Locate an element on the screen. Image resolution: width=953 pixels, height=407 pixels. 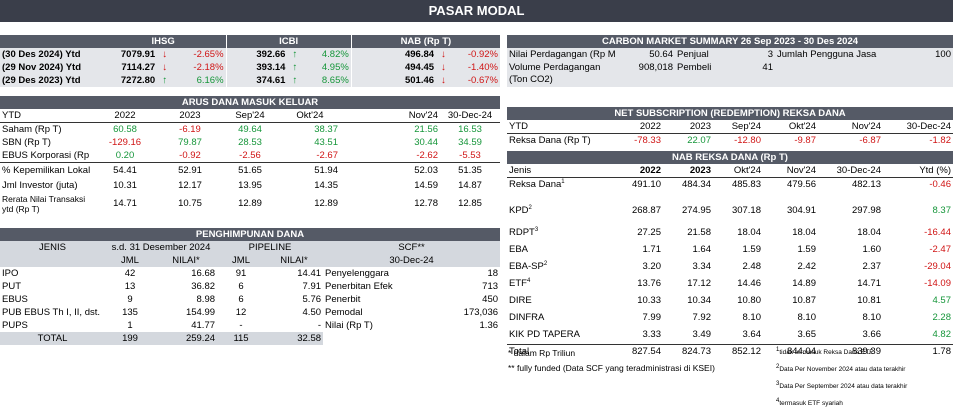
nab-cell: 27.25 is located at coordinates (649, 232).